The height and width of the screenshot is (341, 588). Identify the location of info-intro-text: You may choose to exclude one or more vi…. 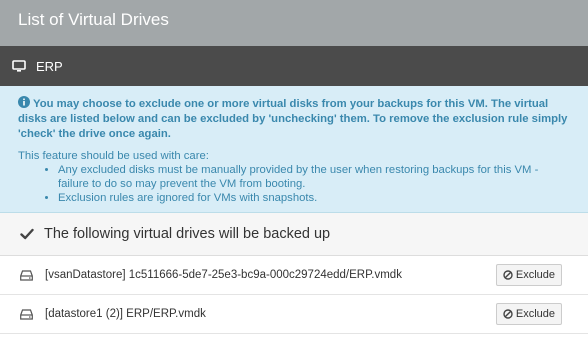
(293, 119).